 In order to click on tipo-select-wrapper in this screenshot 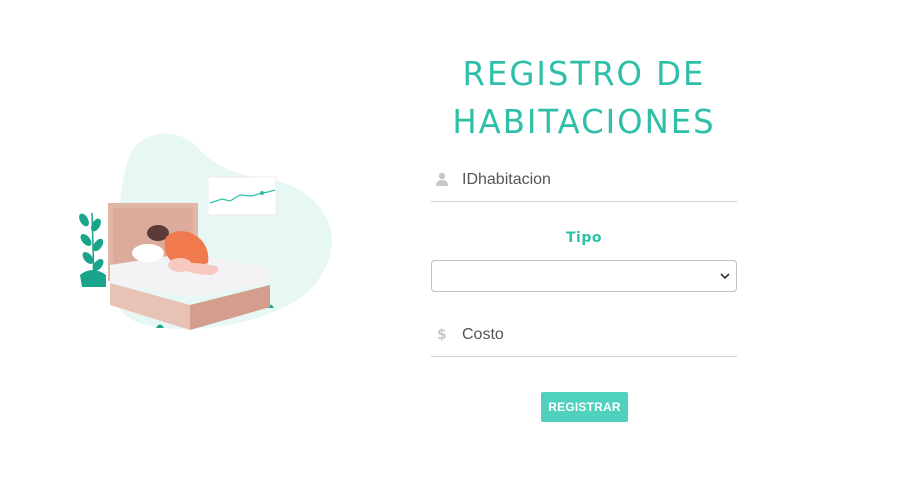, I will do `click(584, 276)`.